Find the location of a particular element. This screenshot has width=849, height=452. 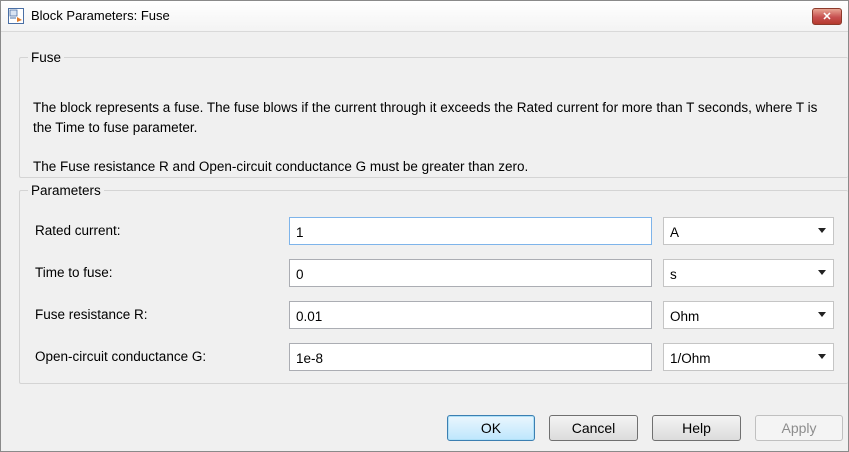

parameters-group-title: Parameters is located at coordinates (66, 190).